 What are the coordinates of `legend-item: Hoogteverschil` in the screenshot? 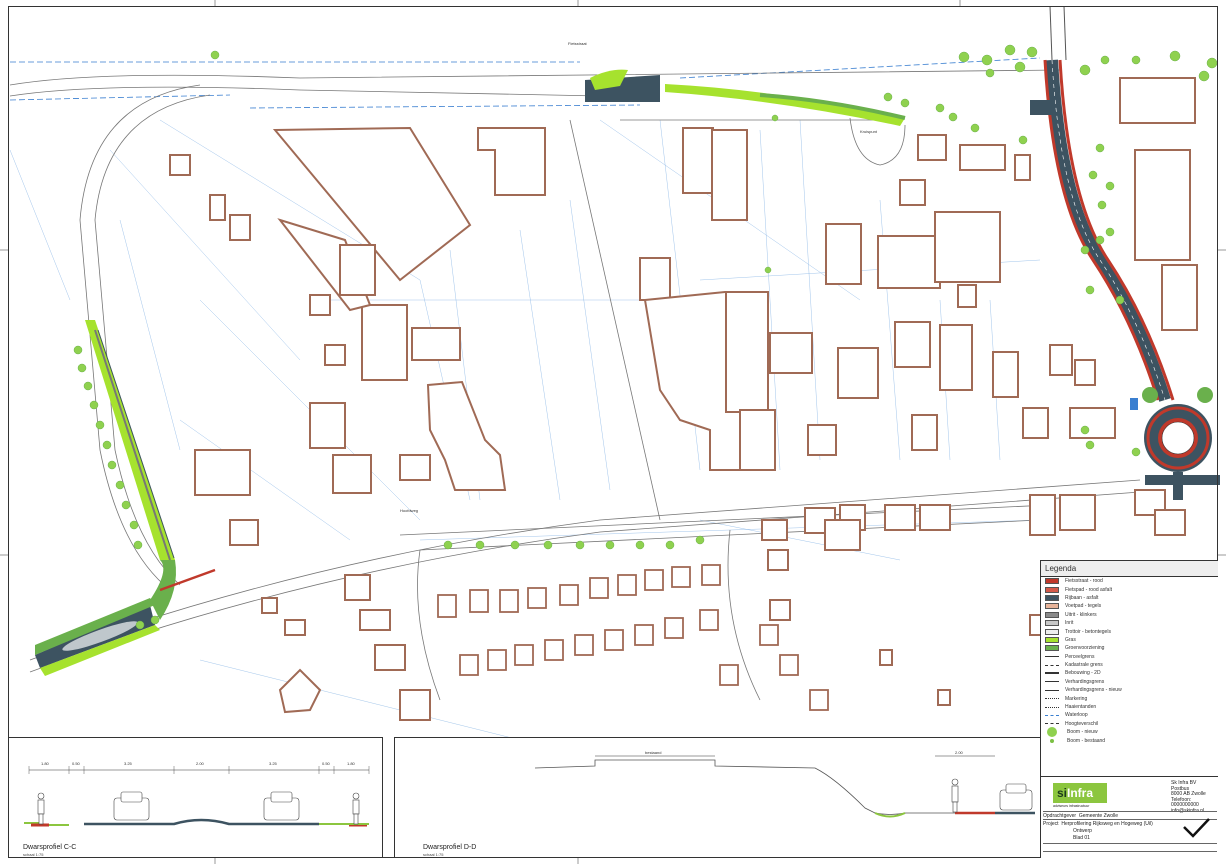 It's located at (1129, 724).